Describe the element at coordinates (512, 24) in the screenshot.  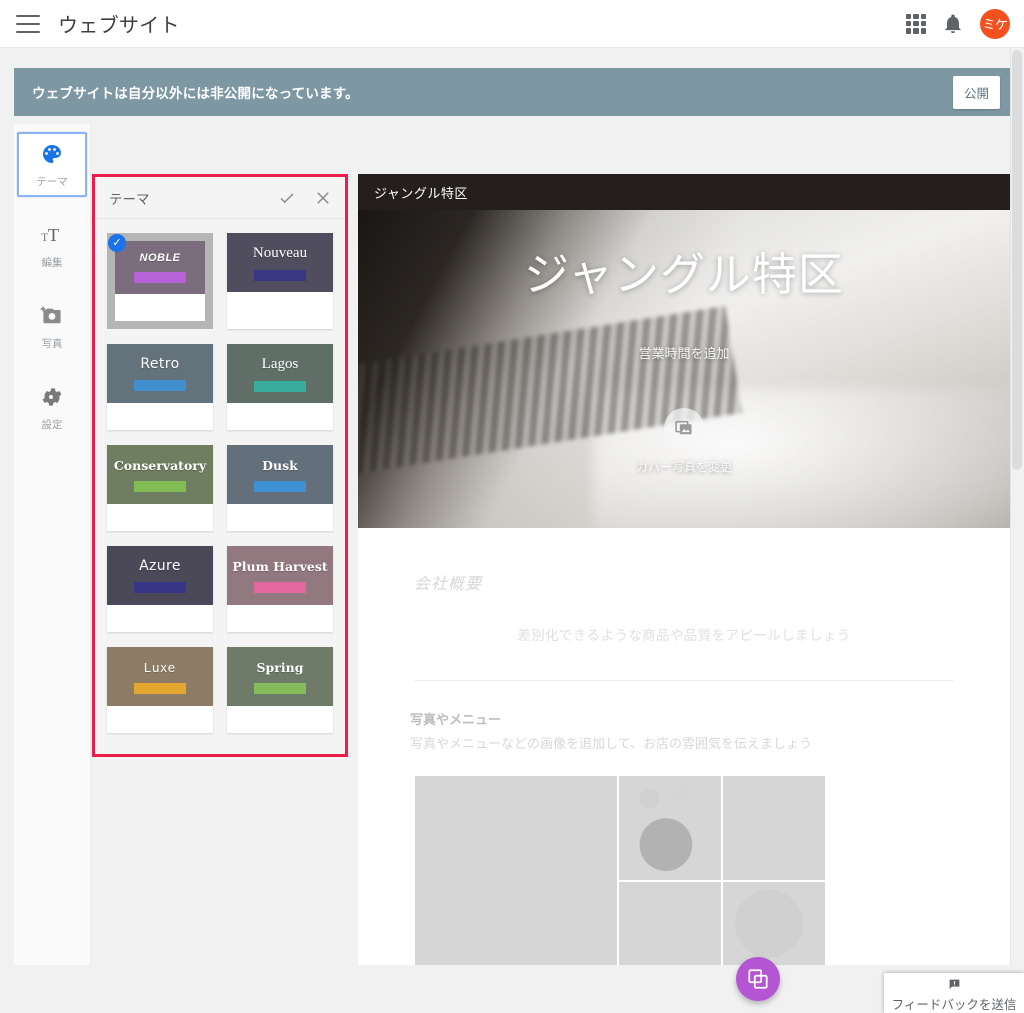
I see `top-app-bar: ウェブサイト ミケ` at that location.